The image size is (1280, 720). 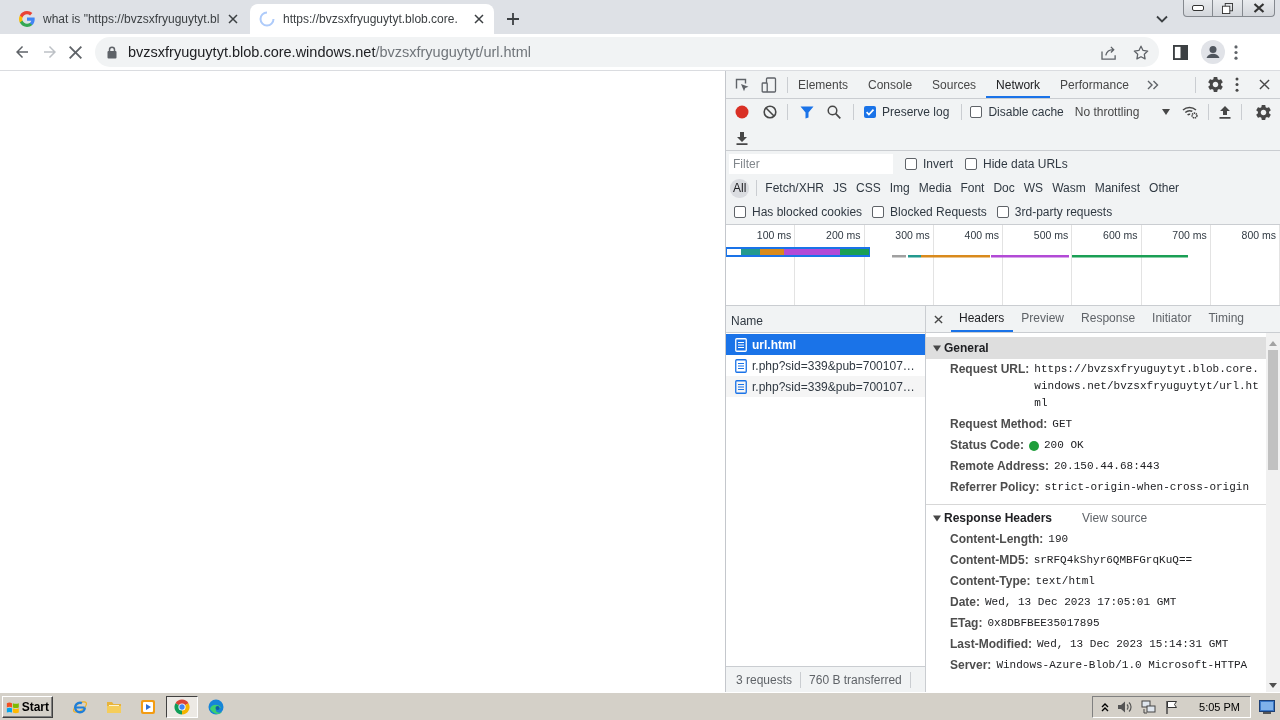 I want to click on type-filter: All, so click(x=740, y=188).